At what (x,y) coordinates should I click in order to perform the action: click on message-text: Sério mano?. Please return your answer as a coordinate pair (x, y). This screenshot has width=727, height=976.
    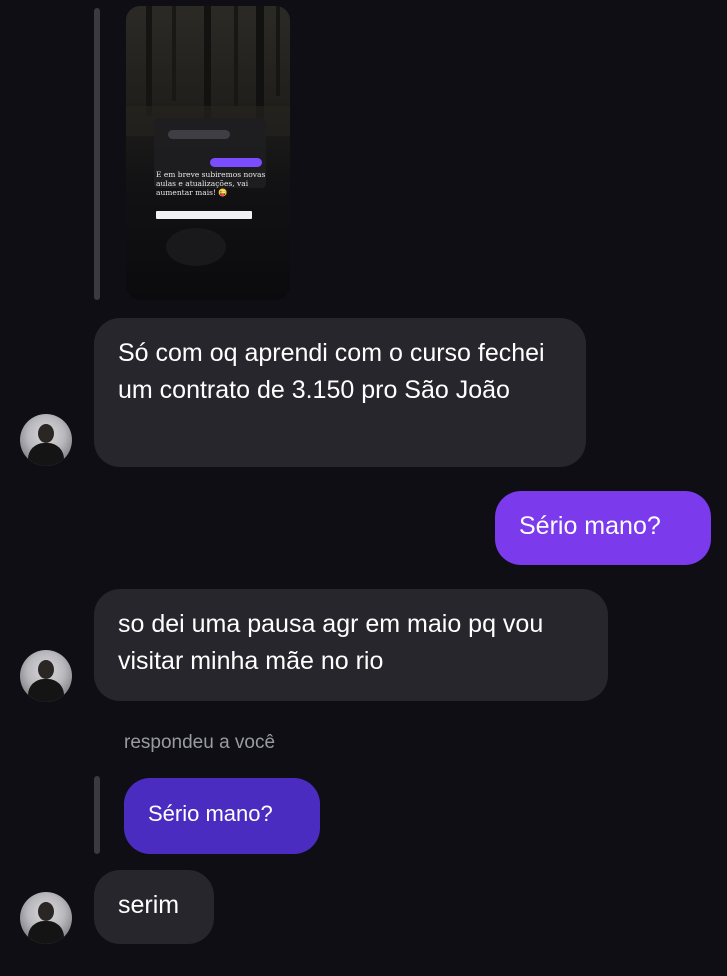
    Looking at the image, I should click on (590, 526).